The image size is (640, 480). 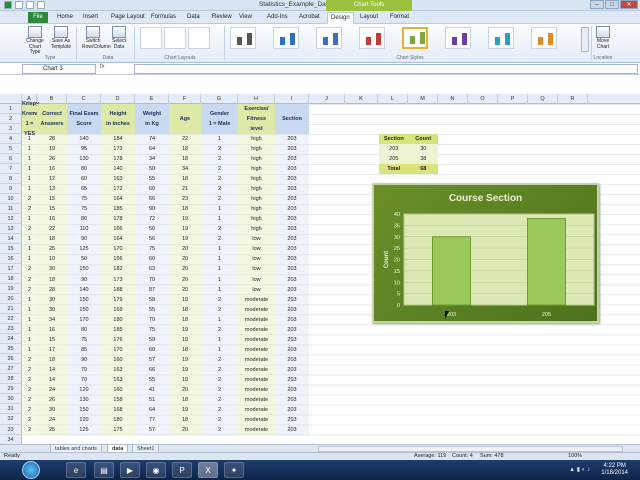 What do you see at coordinates (193, 17) in the screenshot?
I see `tab-data: Data` at bounding box center [193, 17].